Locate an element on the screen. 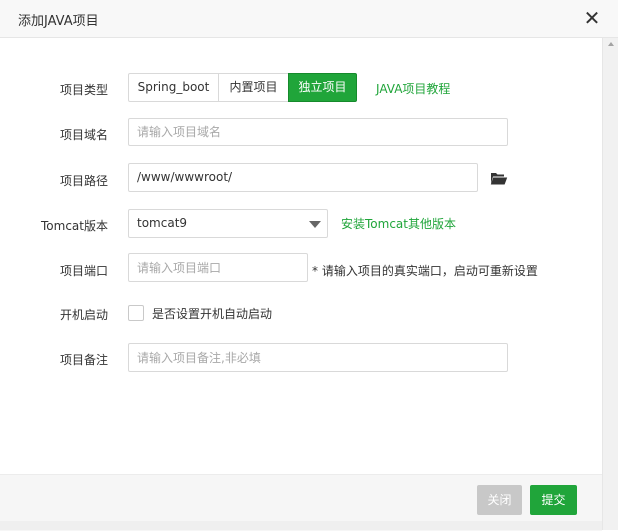  remark-input is located at coordinates (318, 357).